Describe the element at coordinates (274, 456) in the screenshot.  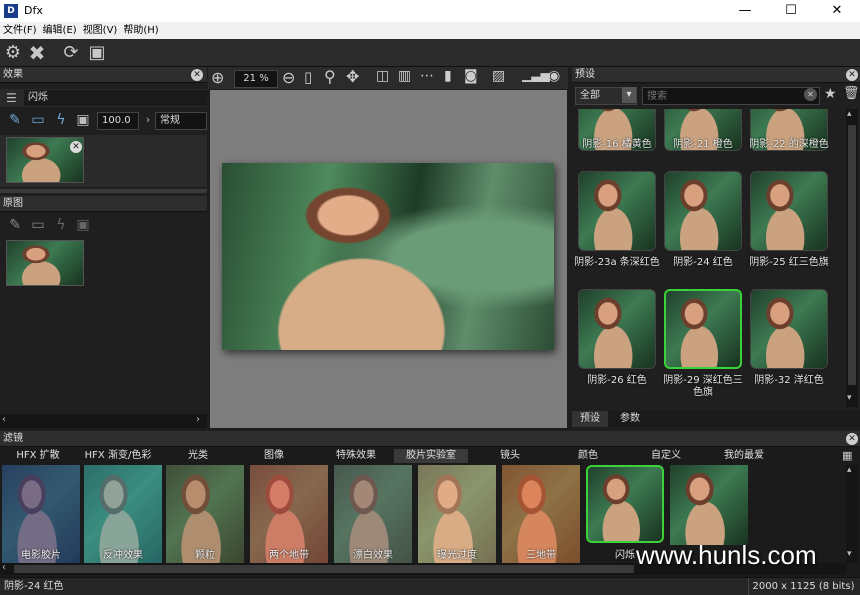
I see `filter-category-image: 图像` at that location.